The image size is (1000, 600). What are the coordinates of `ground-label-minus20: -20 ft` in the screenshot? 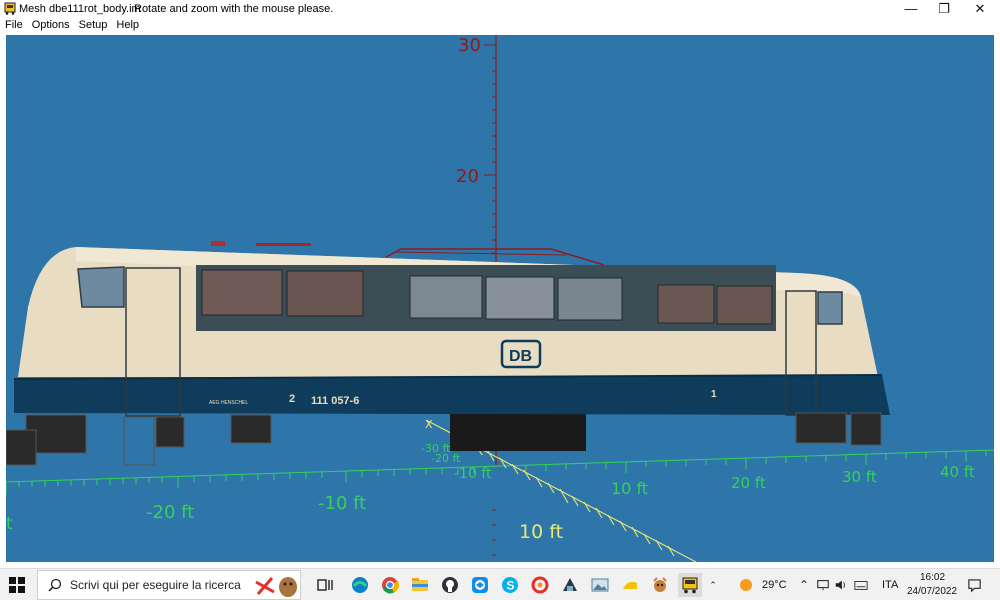 It's located at (170, 512).